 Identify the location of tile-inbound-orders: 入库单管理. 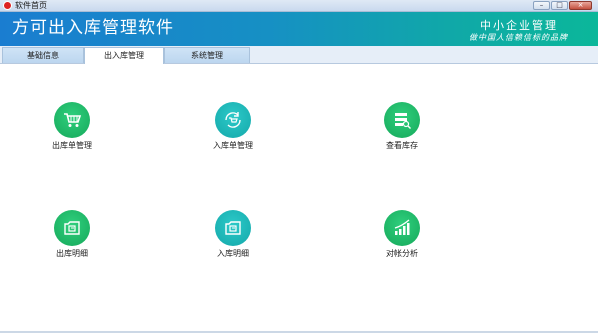
(233, 132).